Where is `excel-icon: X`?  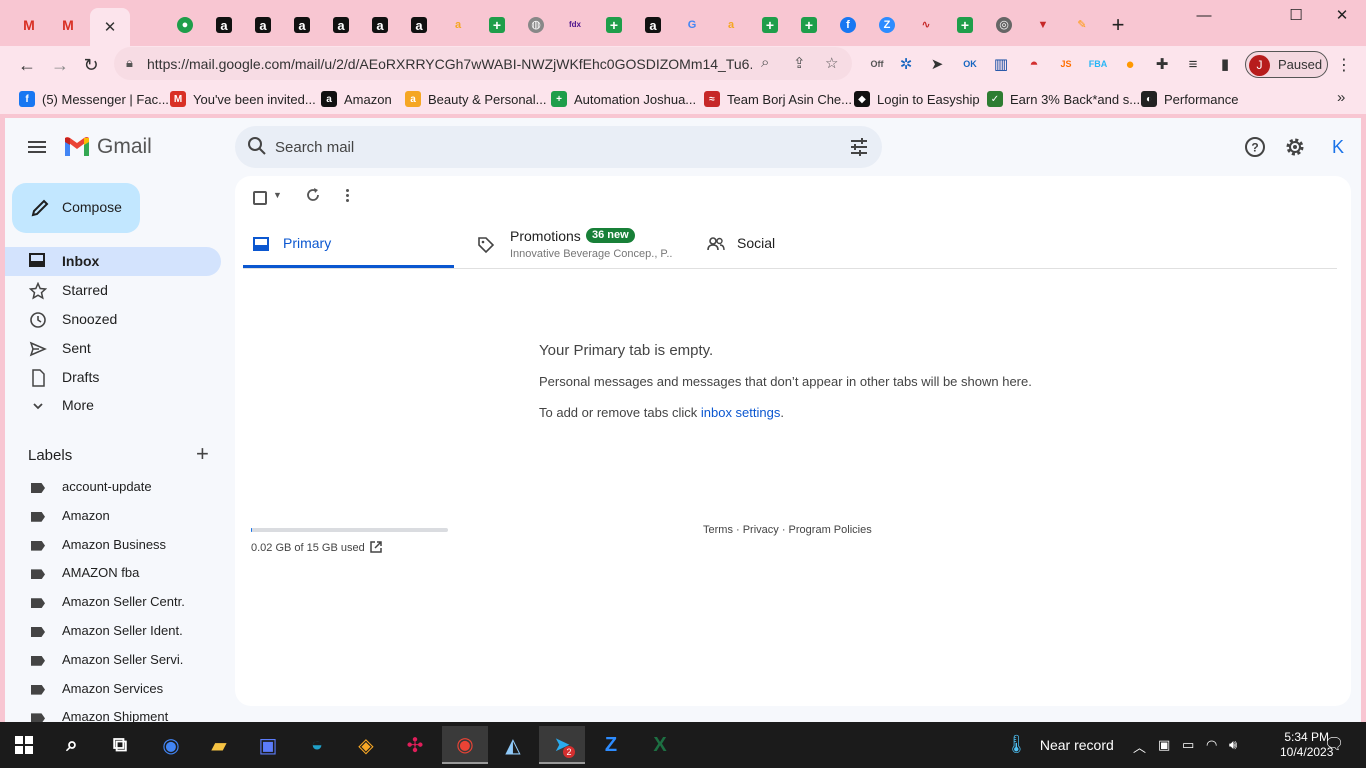 excel-icon: X is located at coordinates (660, 745).